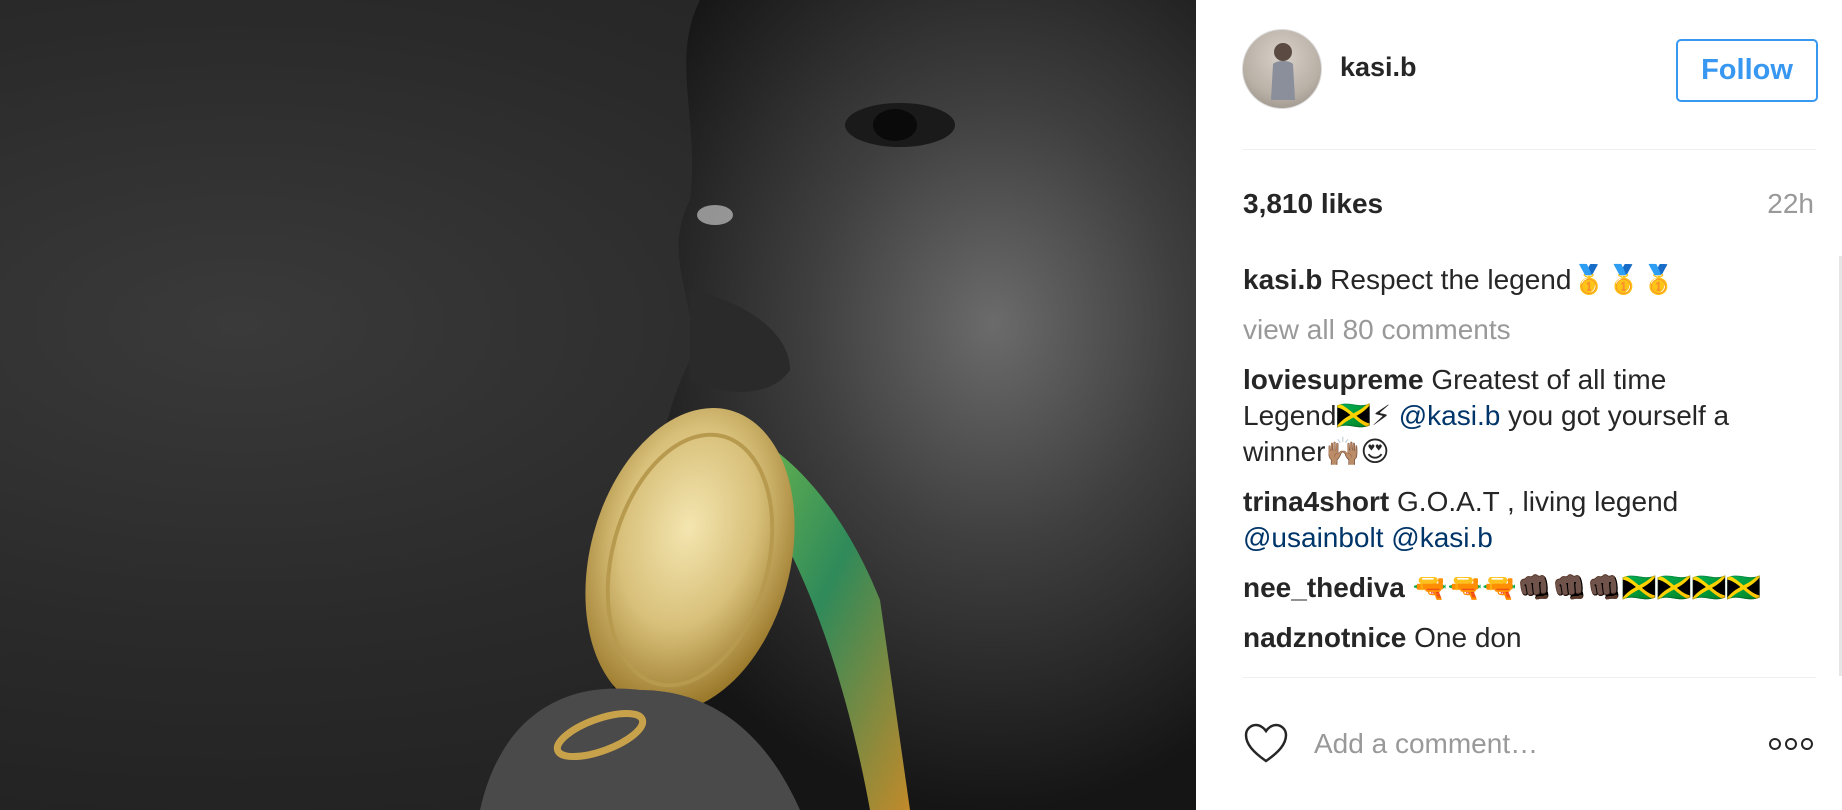  What do you see at coordinates (1791, 744) in the screenshot?
I see `more-options-icon` at bounding box center [1791, 744].